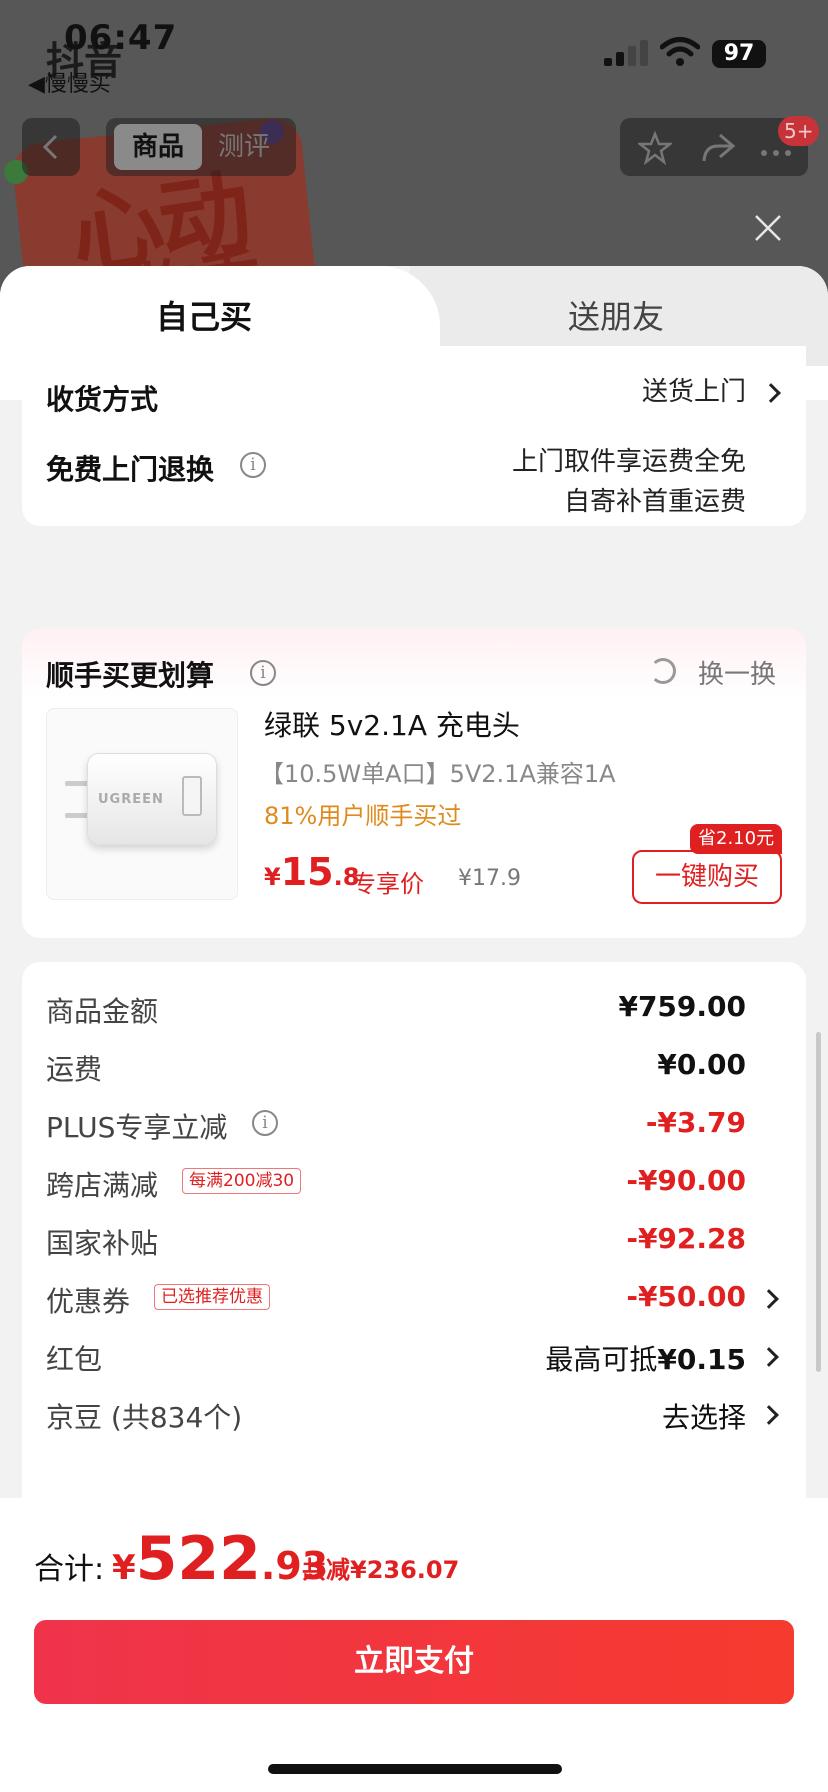 Image resolution: width=828 pixels, height=1792 pixels. Describe the element at coordinates (130, 469) in the screenshot. I see `free-return-label: 免费上门退换` at that location.